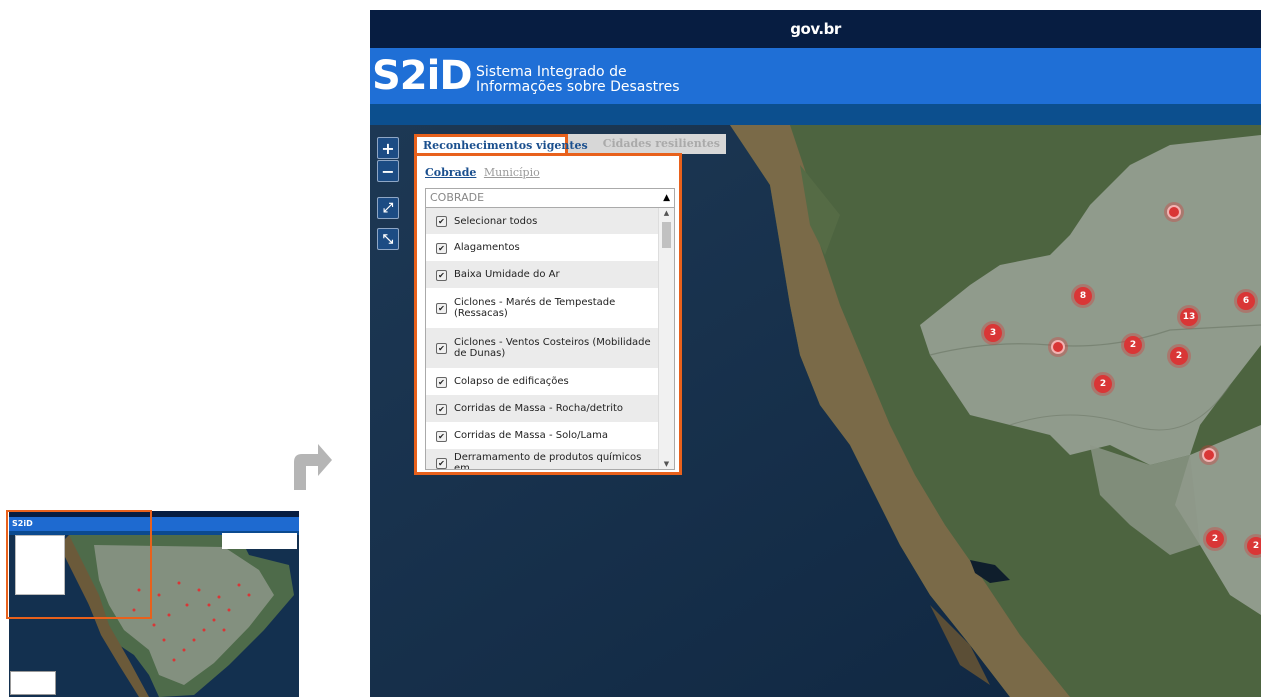 This screenshot has width=1261, height=697. Describe the element at coordinates (482, 172) in the screenshot. I see `panel-subtabs: Cobrade Município` at that location.